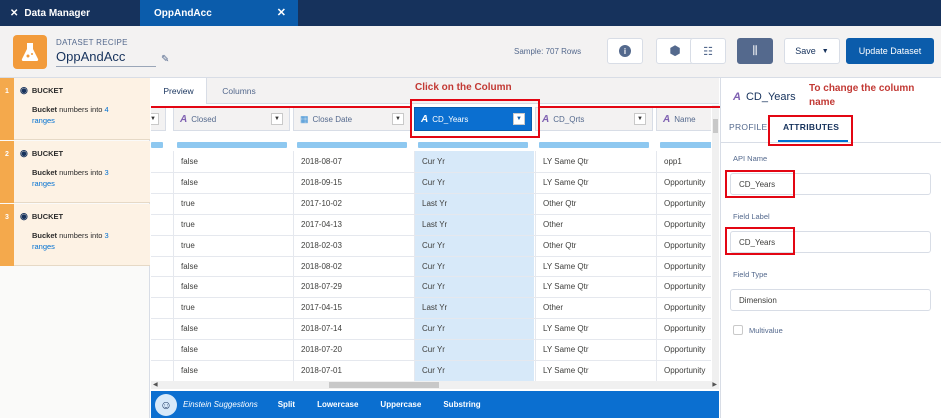 The image size is (941, 418). Describe the element at coordinates (155, 384) in the screenshot. I see `scroll-left-icon: ◀` at that location.